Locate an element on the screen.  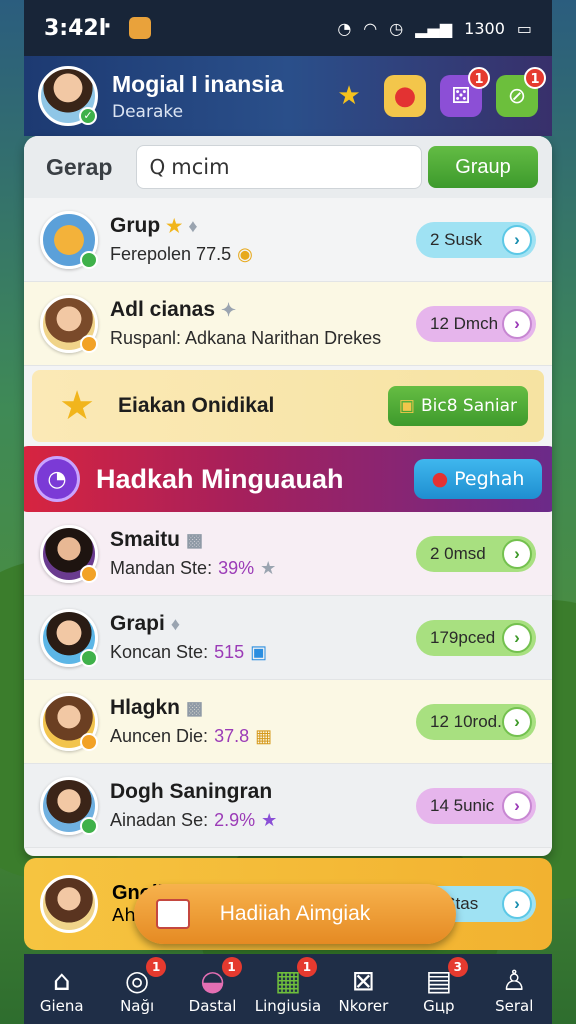
action-pill: 14 5unic › is located at coordinates (476, 805).